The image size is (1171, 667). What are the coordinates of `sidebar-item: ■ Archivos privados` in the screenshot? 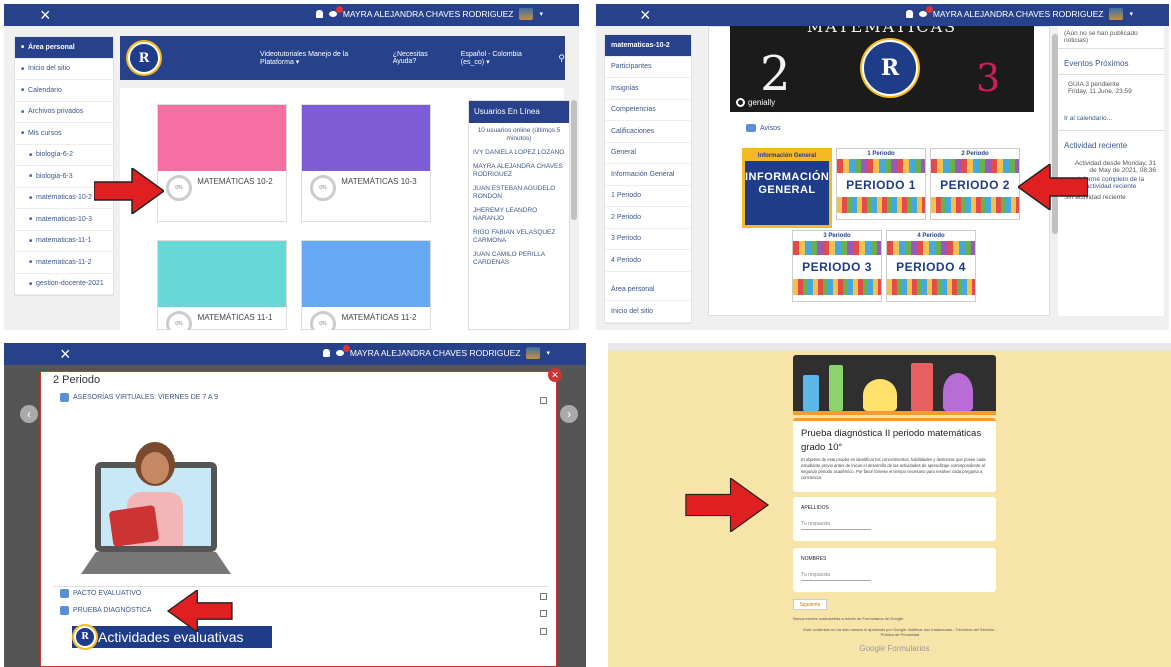 It's located at (64, 112).